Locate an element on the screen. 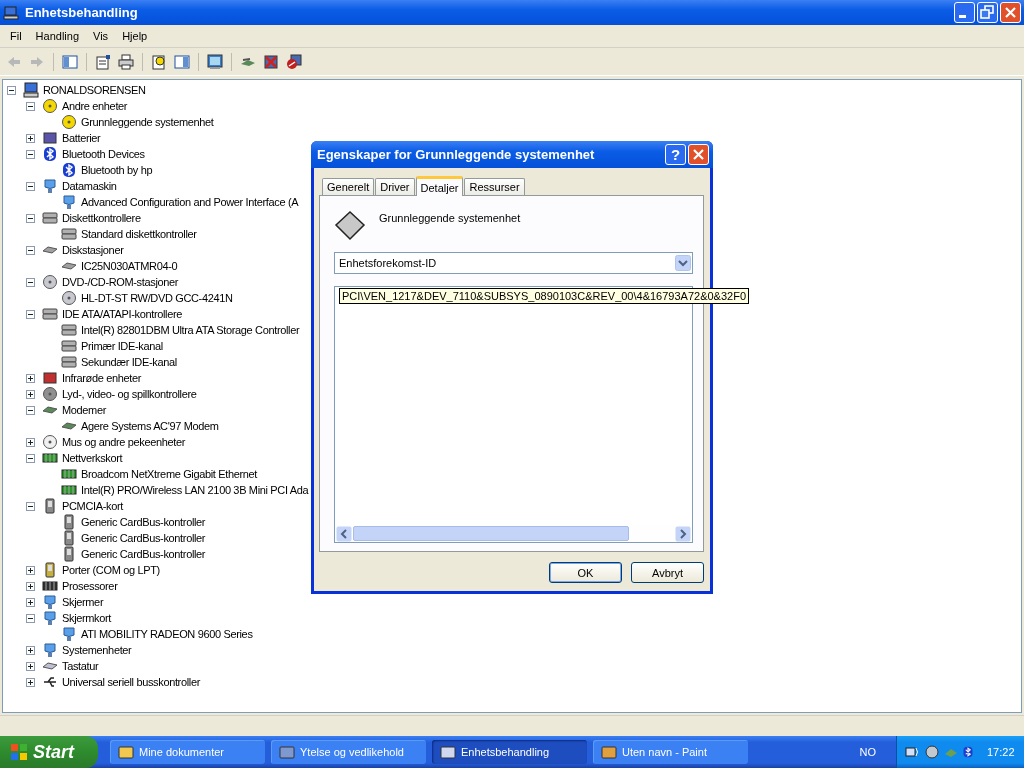 The image size is (1024, 768). restore-button is located at coordinates (987, 12).